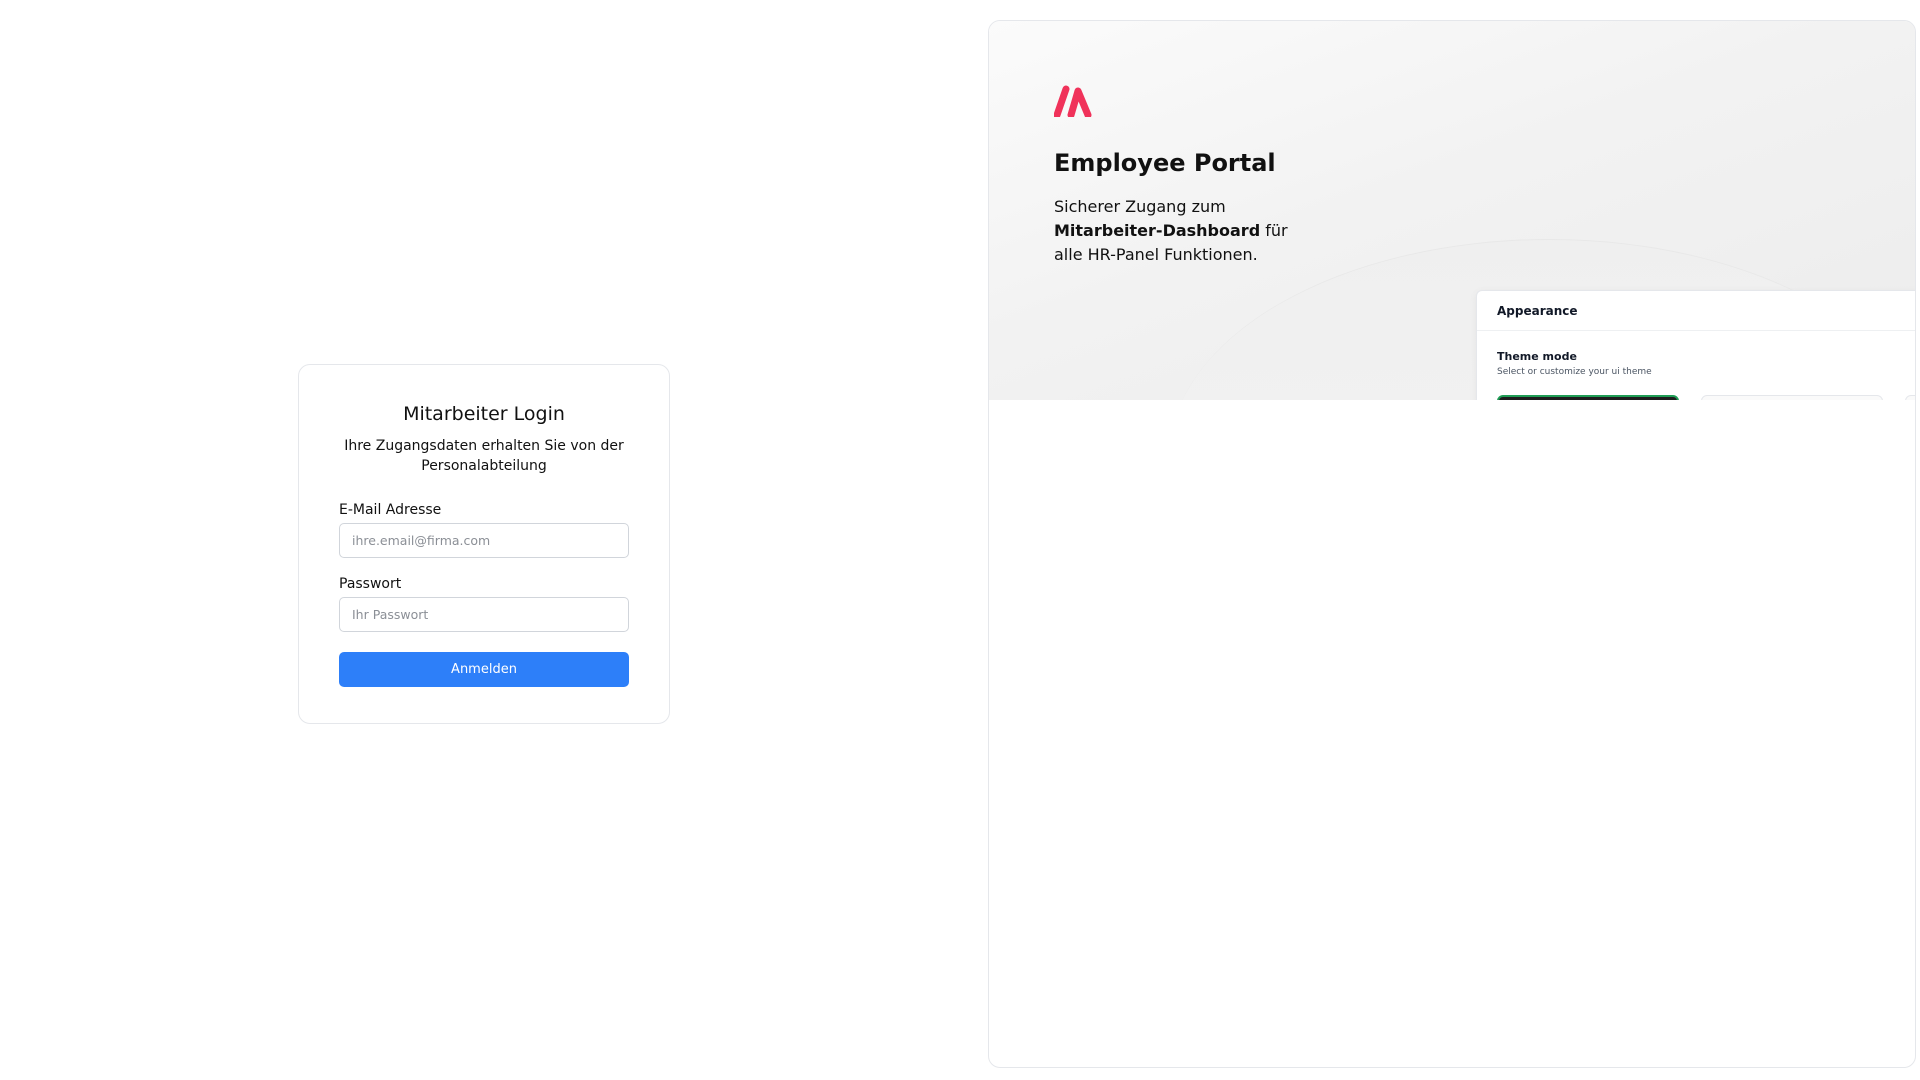 This screenshot has width=1920, height=1080. Describe the element at coordinates (484, 614) in the screenshot. I see `password-input` at that location.